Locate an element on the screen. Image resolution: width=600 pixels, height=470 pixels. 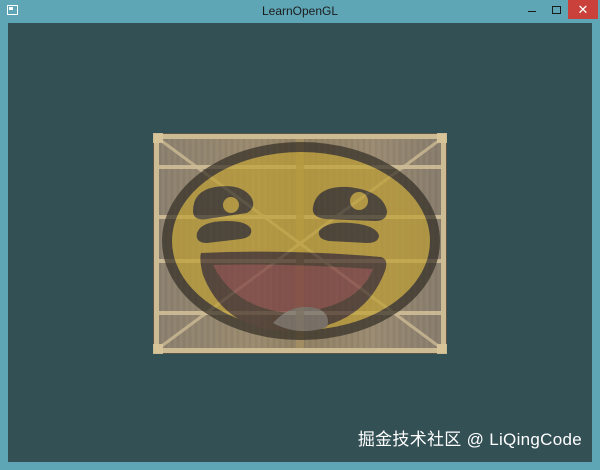
window-title: LearnOpenGL is located at coordinates (300, 11).